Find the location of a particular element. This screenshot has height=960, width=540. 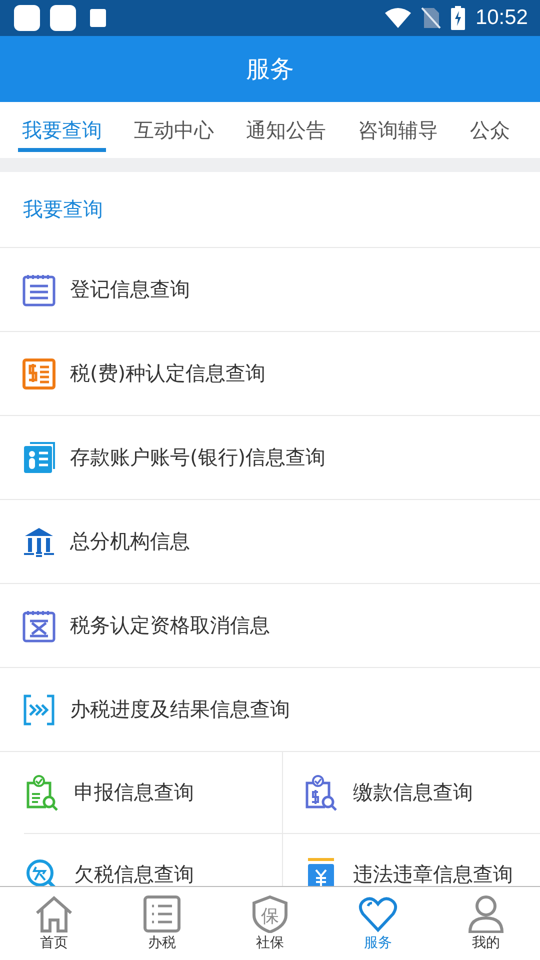

nav-item: 我的 is located at coordinates (486, 923).